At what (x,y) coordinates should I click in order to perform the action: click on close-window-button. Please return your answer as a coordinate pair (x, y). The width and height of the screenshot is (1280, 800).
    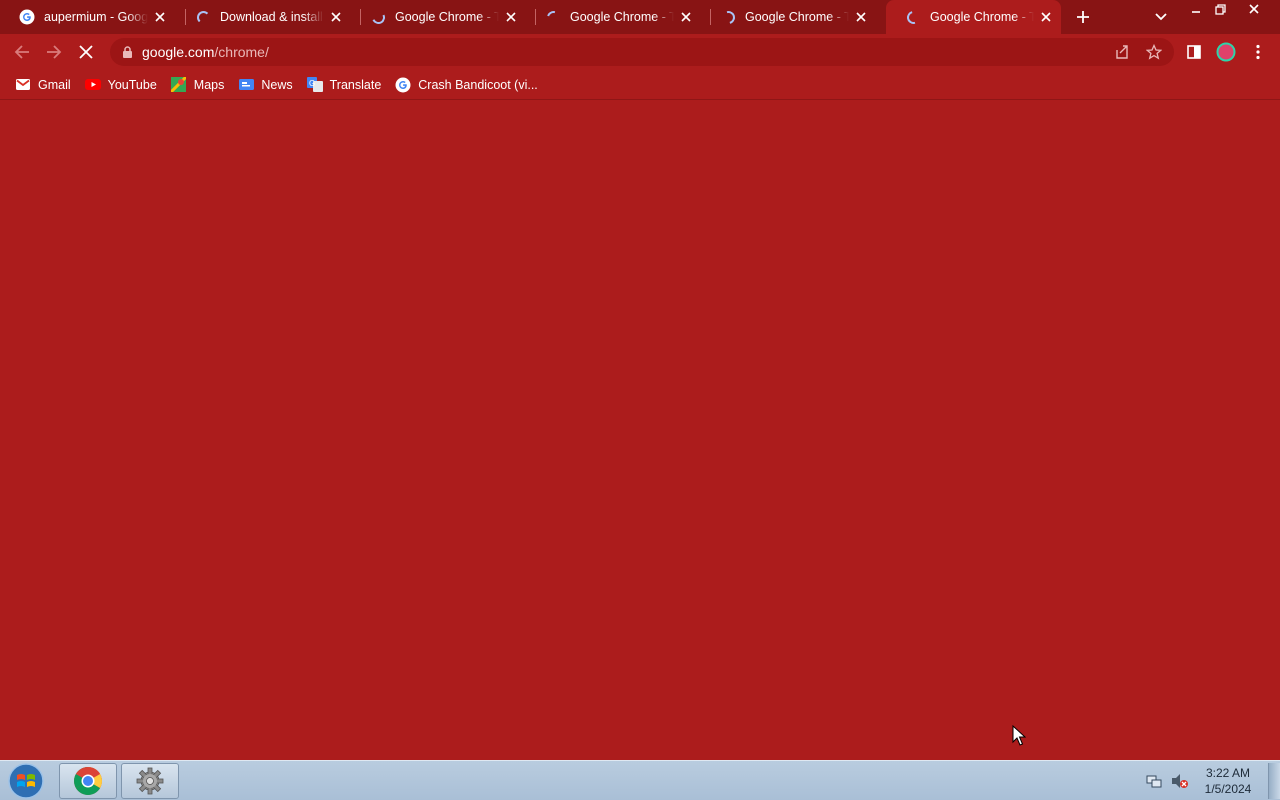
    Looking at the image, I should click on (1254, 9).